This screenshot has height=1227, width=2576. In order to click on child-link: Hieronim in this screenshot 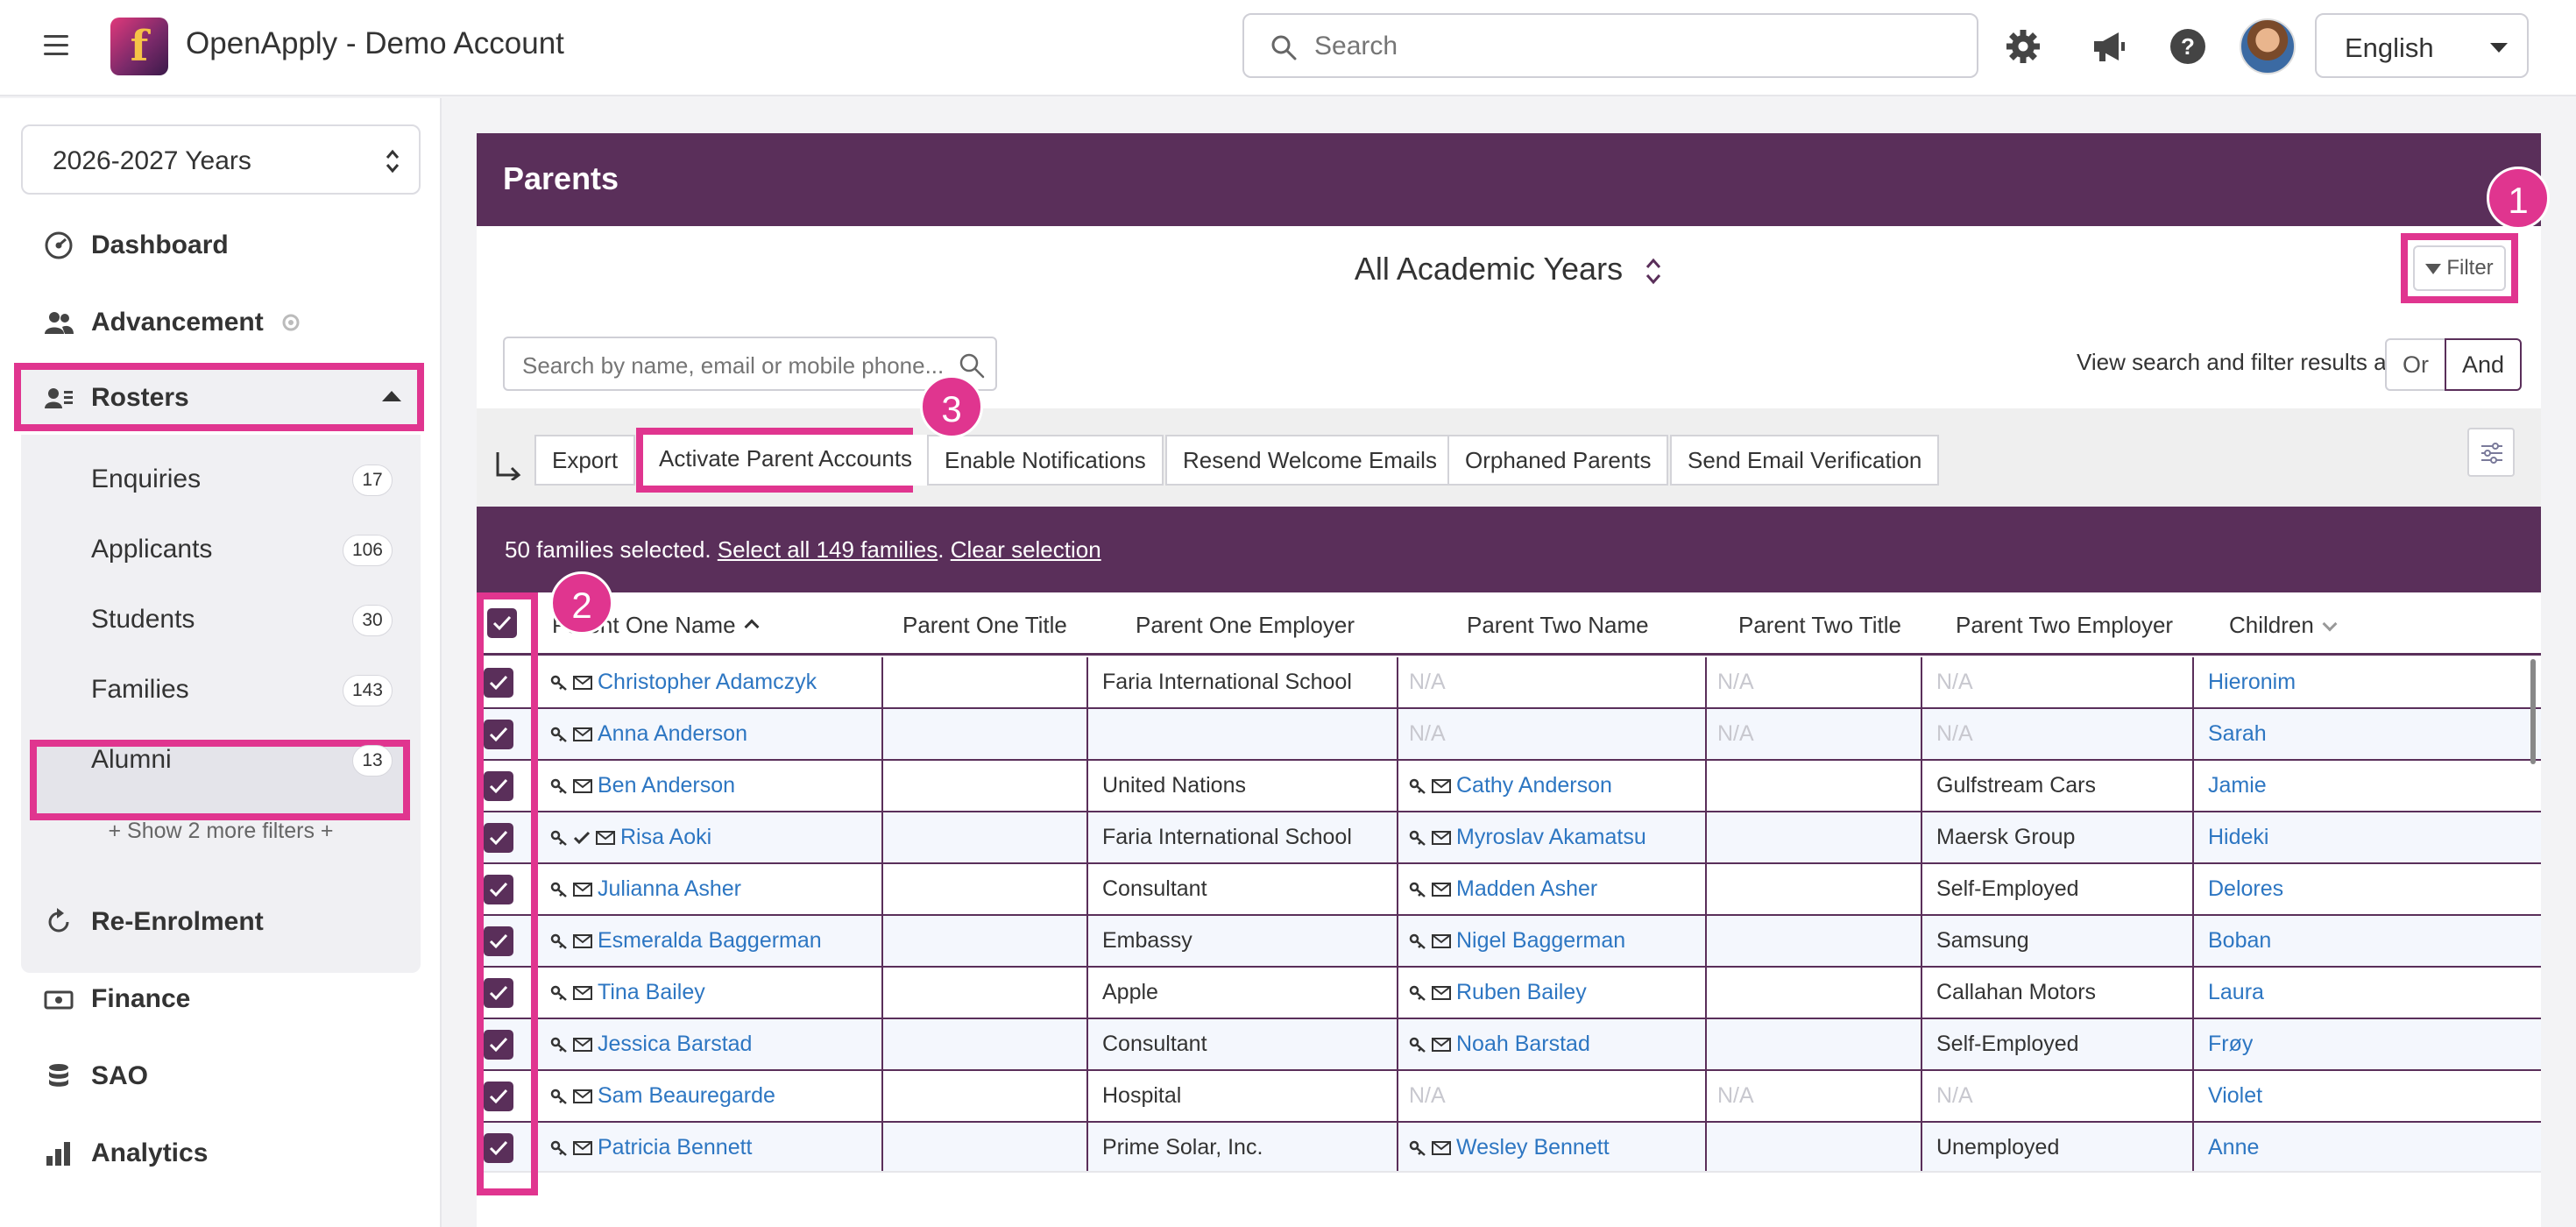, I will do `click(2252, 682)`.